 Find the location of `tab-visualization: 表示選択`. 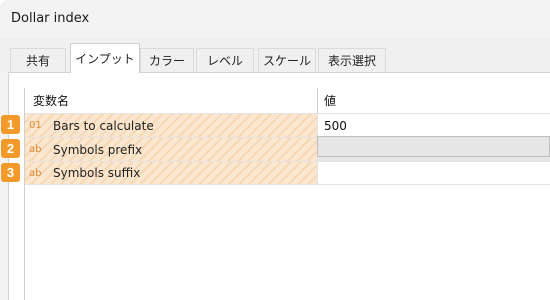

tab-visualization: 表示選択 is located at coordinates (352, 60).